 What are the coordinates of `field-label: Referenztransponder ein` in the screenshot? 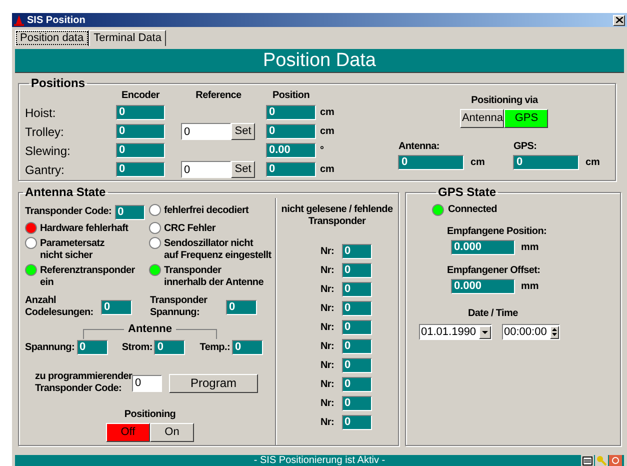 It's located at (87, 276).